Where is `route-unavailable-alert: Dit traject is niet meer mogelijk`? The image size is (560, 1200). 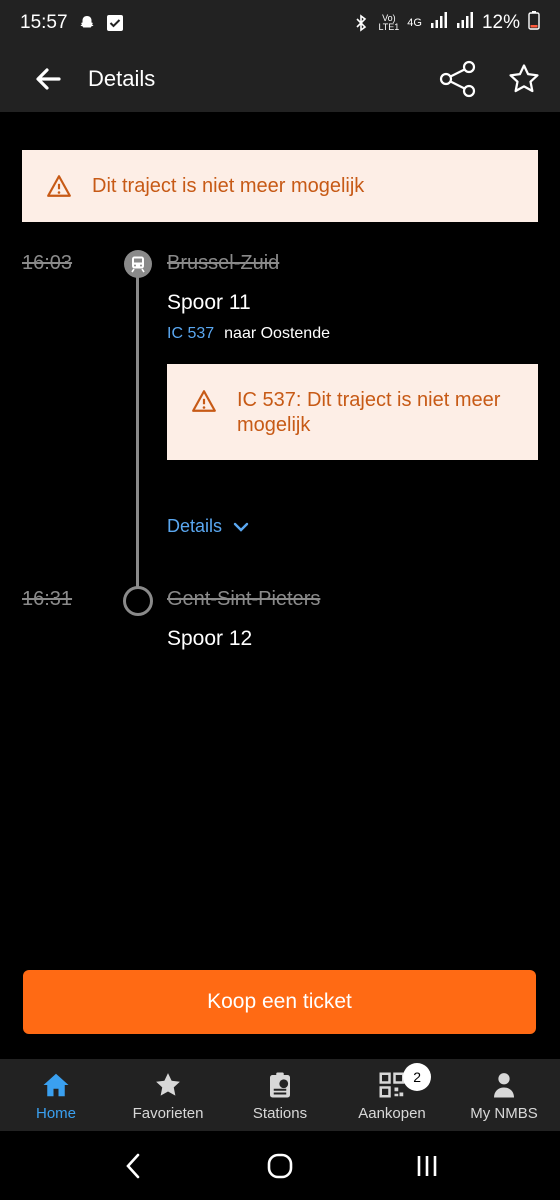 route-unavailable-alert: Dit traject is niet meer mogelijk is located at coordinates (280, 186).